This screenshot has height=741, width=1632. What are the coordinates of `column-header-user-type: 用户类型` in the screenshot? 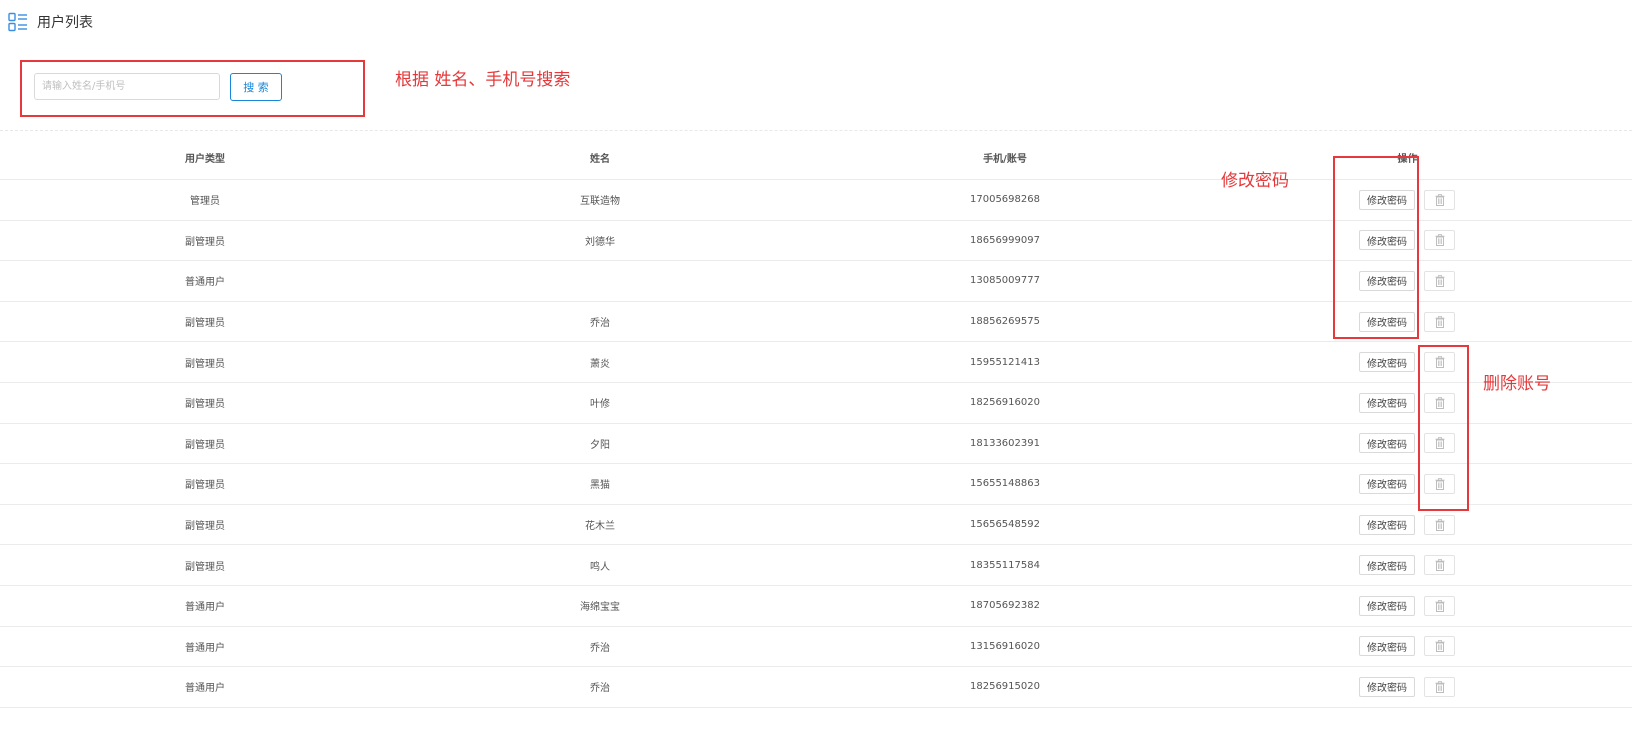 It's located at (205, 159).